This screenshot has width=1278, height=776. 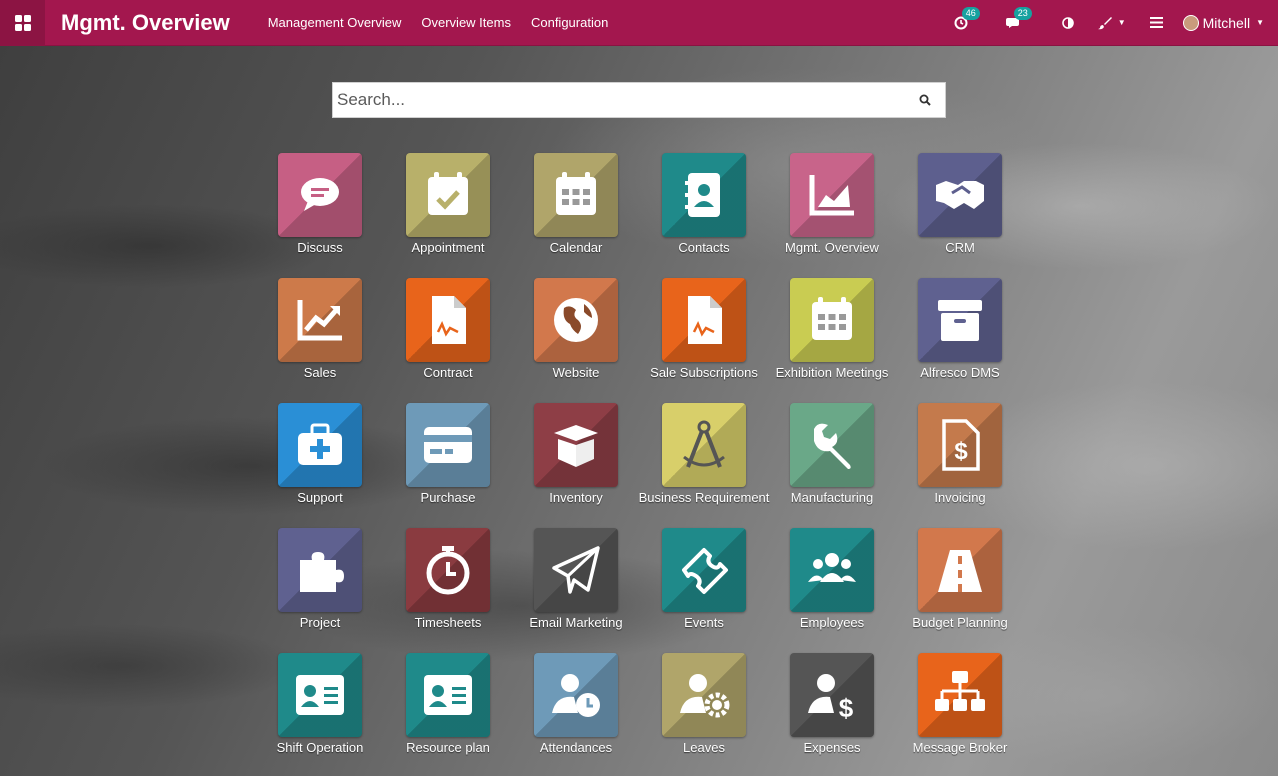 I want to click on activities-count-badge: 46, so click(x=970, y=13).